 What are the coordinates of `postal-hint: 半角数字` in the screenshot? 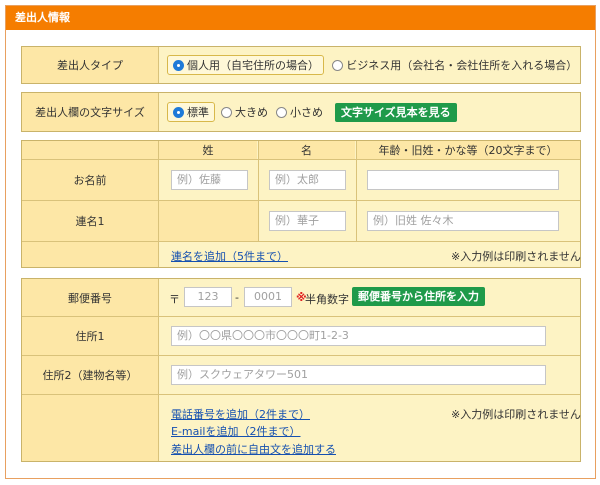 It's located at (327, 299).